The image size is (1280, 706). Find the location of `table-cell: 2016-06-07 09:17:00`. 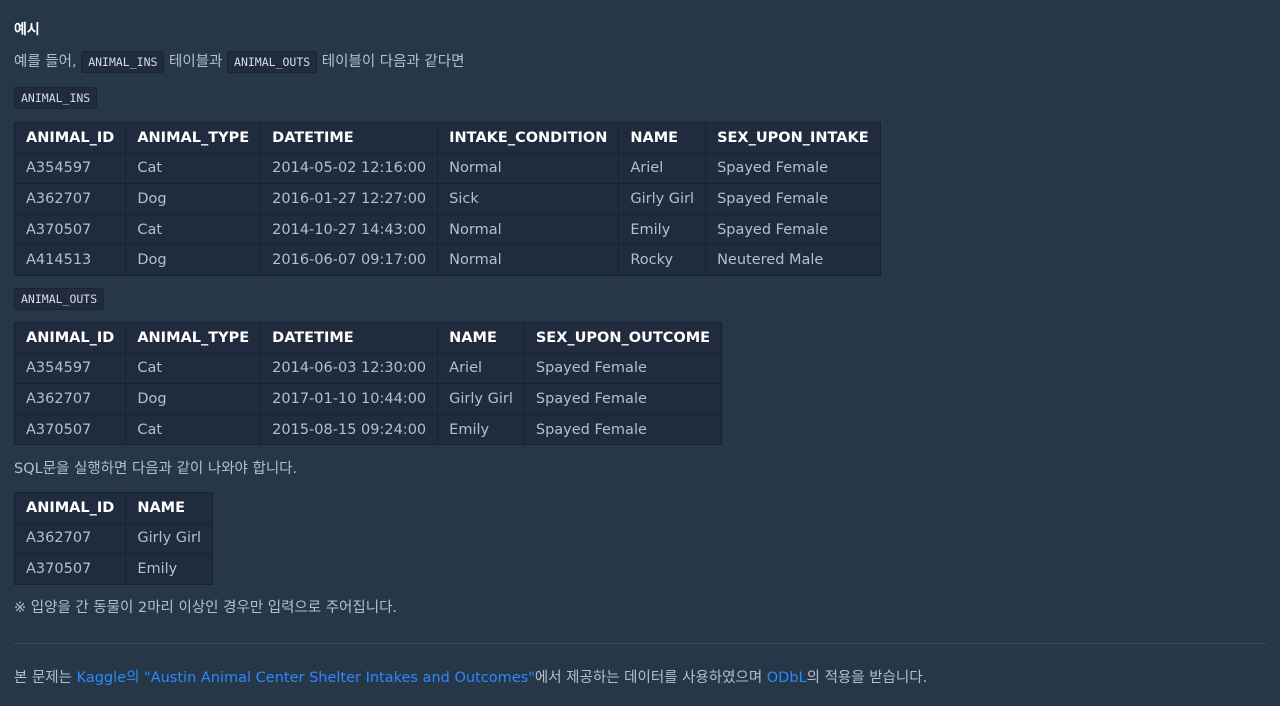

table-cell: 2016-06-07 09:17:00 is located at coordinates (349, 260).